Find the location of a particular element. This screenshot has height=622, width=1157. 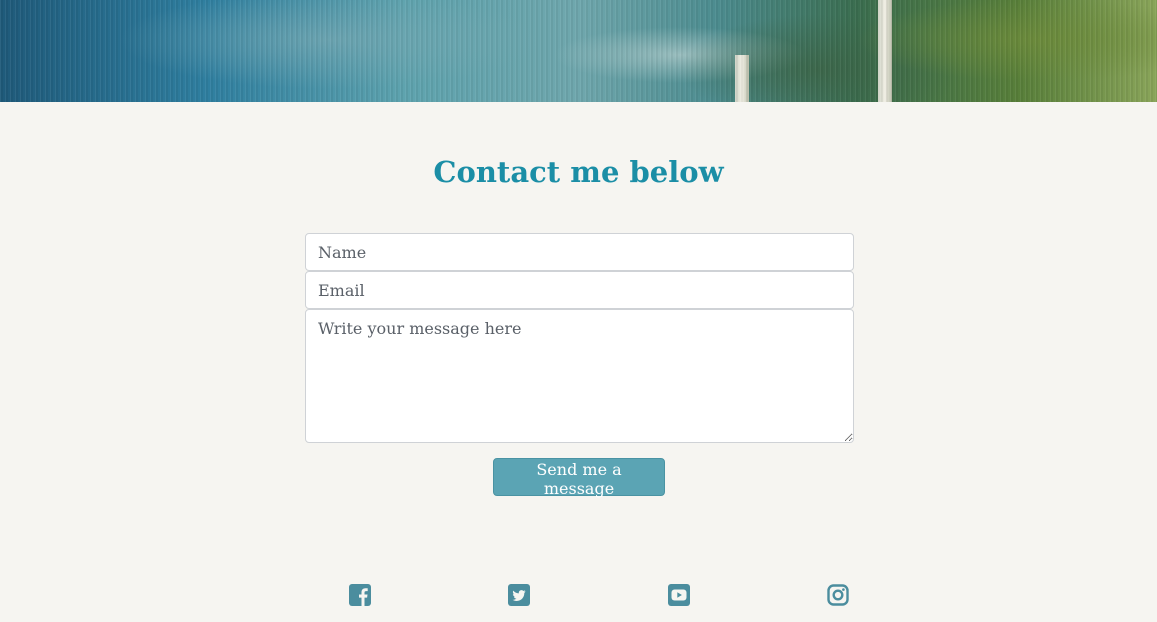

facebook-icon is located at coordinates (360, 595).